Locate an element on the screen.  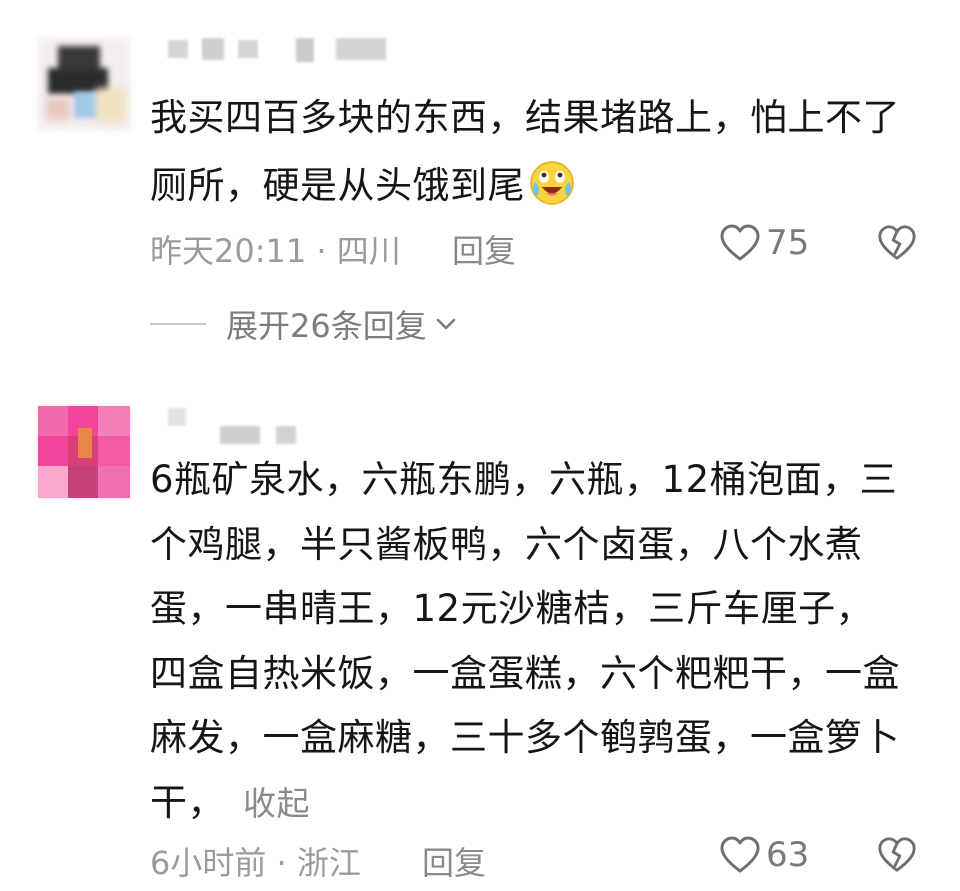
comment-body: 我买四百多块的东西，结果堵路上，怕上不了厕所，硬是从头饿到尾 is located at coordinates (525, 151).